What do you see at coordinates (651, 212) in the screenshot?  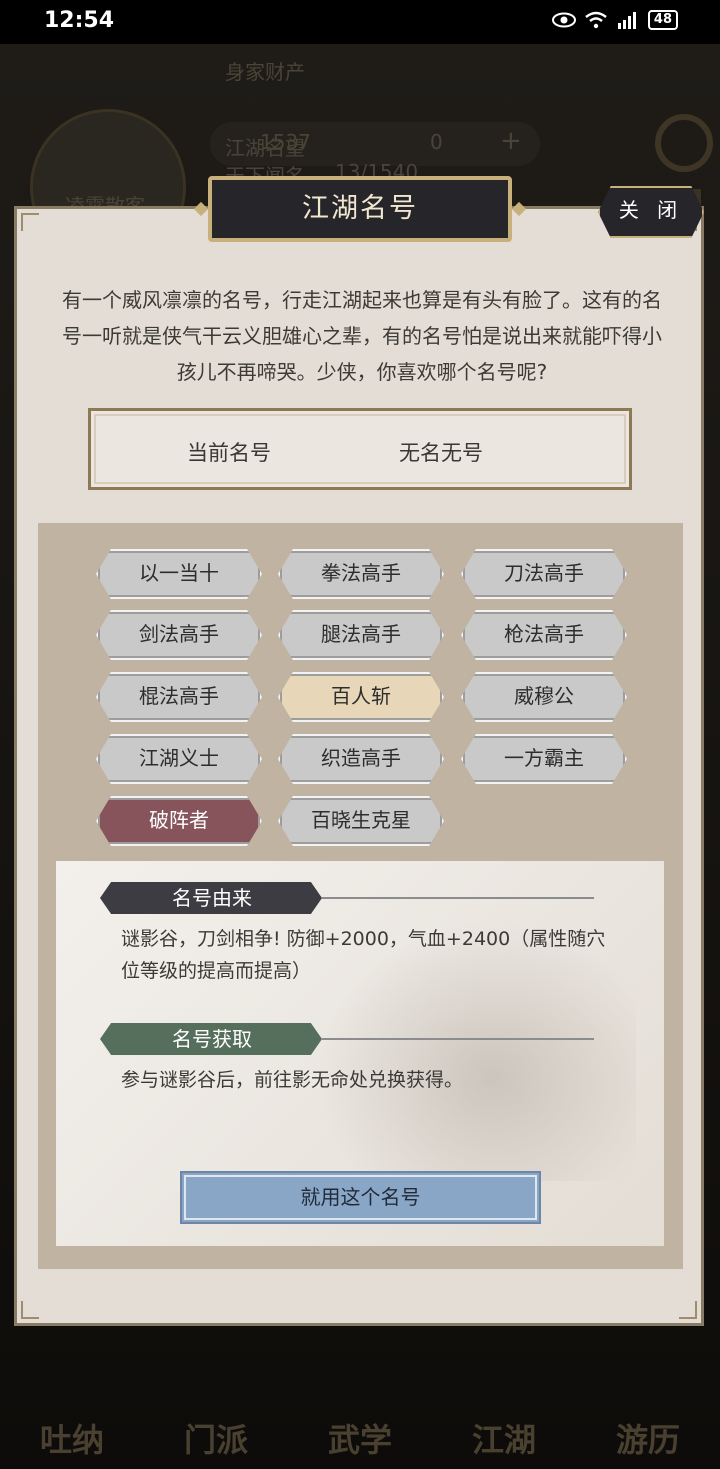 I see `close-button: 关 闭` at bounding box center [651, 212].